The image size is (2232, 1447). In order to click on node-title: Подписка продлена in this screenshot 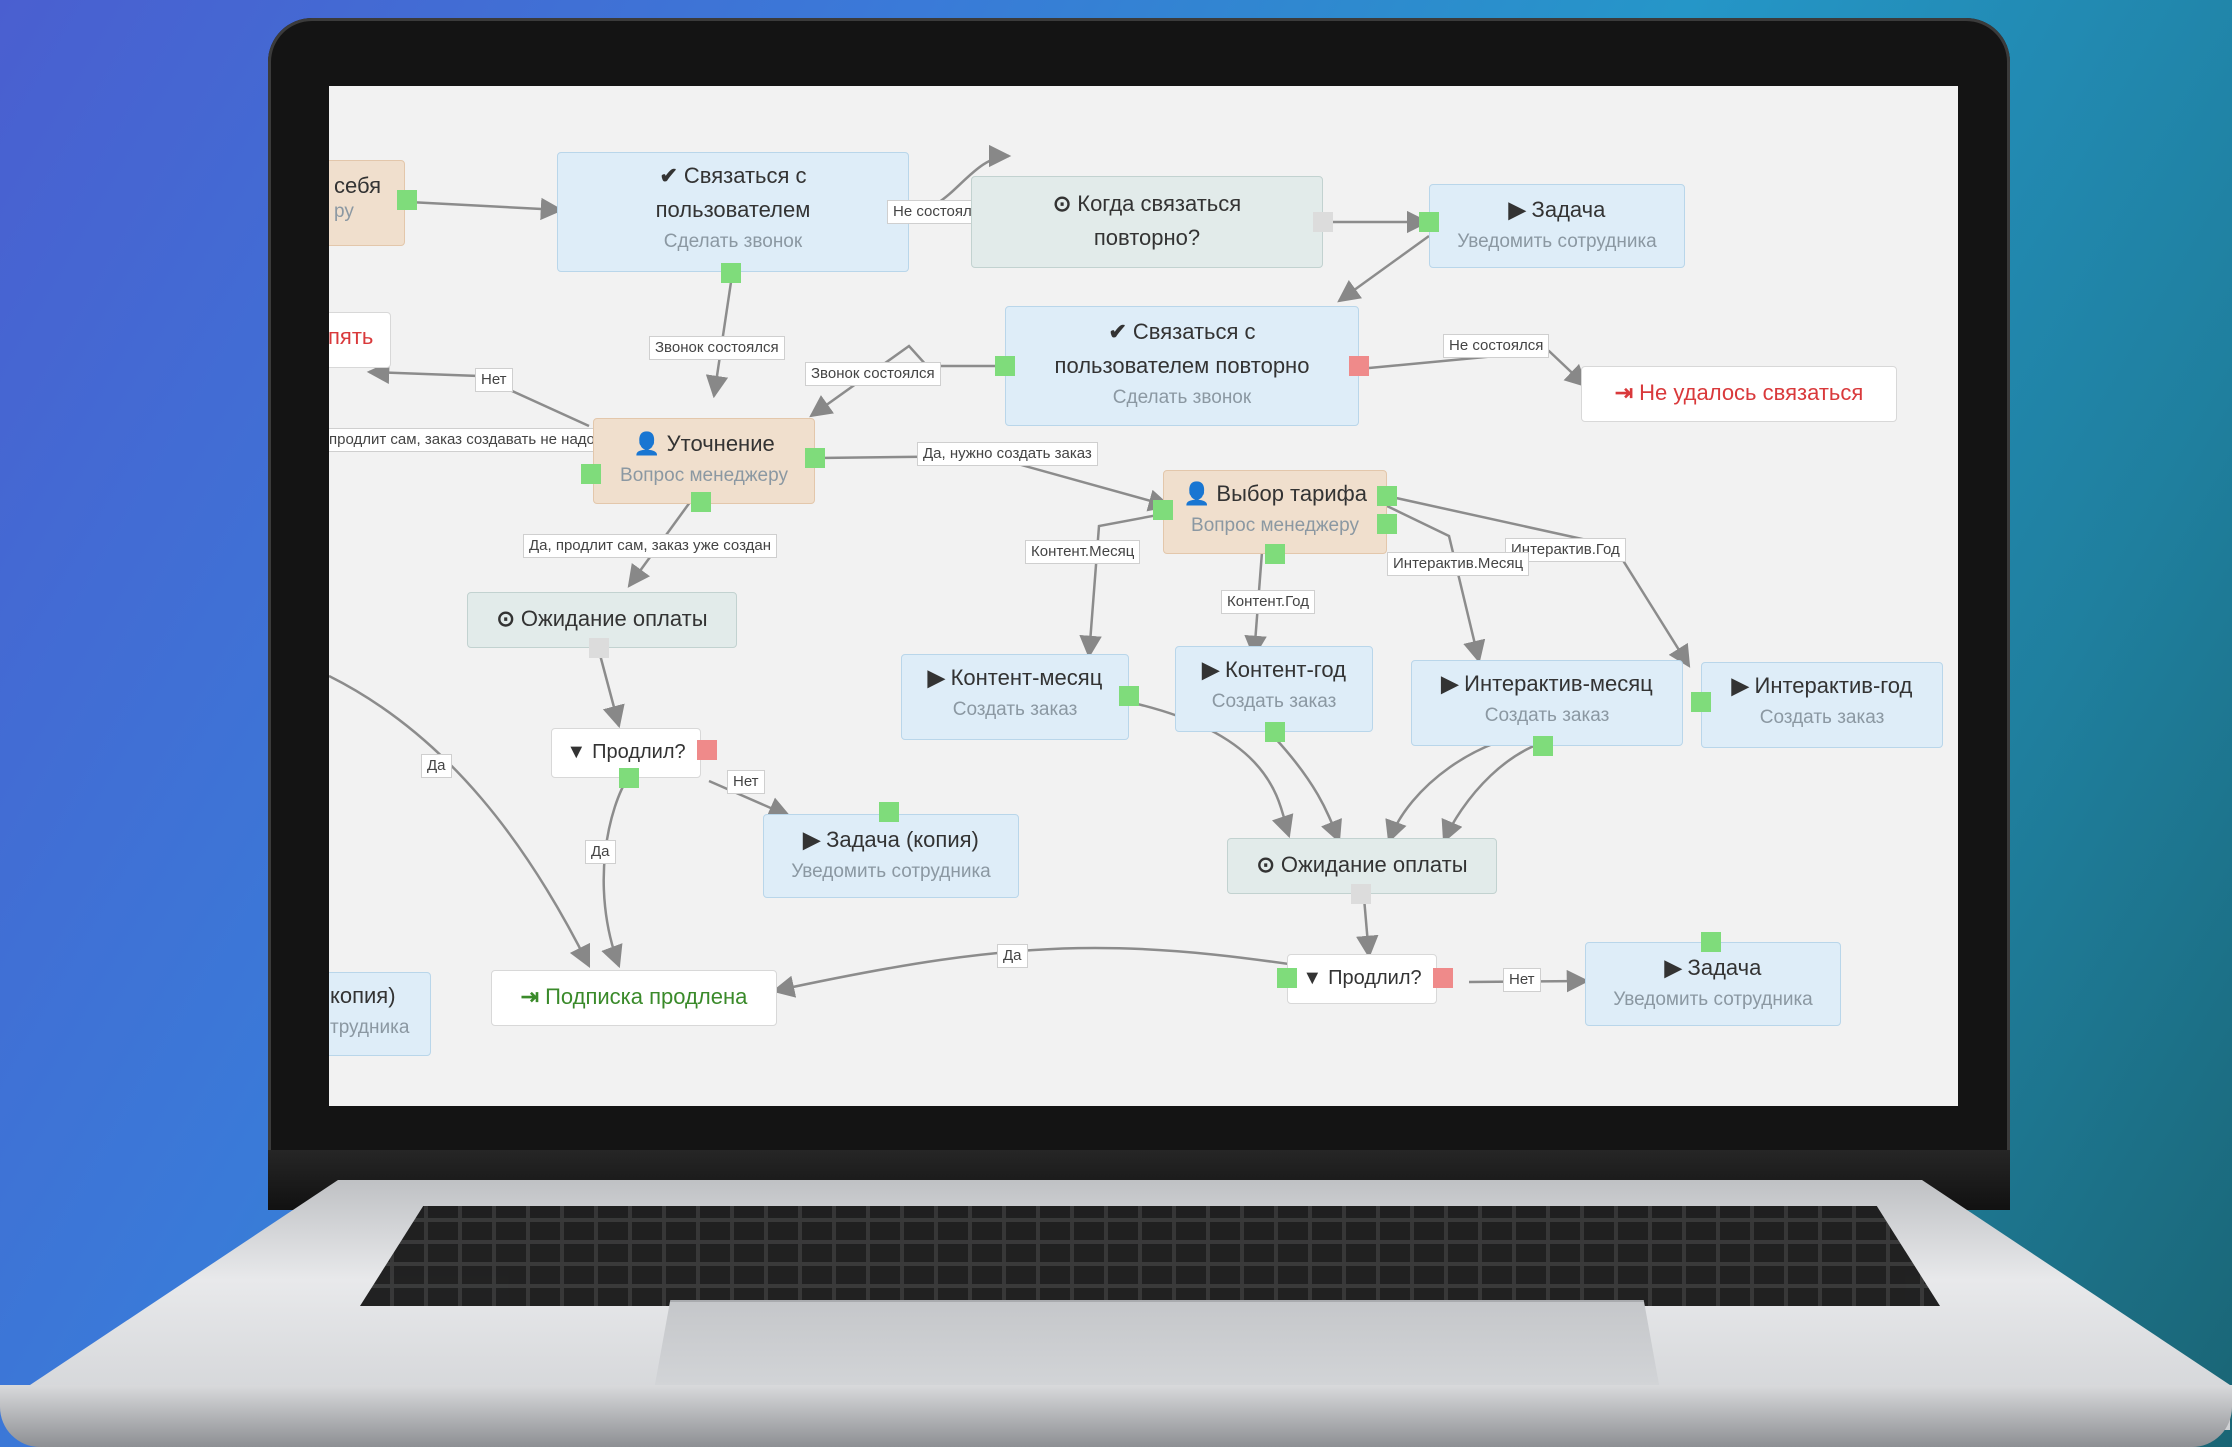, I will do `click(646, 996)`.